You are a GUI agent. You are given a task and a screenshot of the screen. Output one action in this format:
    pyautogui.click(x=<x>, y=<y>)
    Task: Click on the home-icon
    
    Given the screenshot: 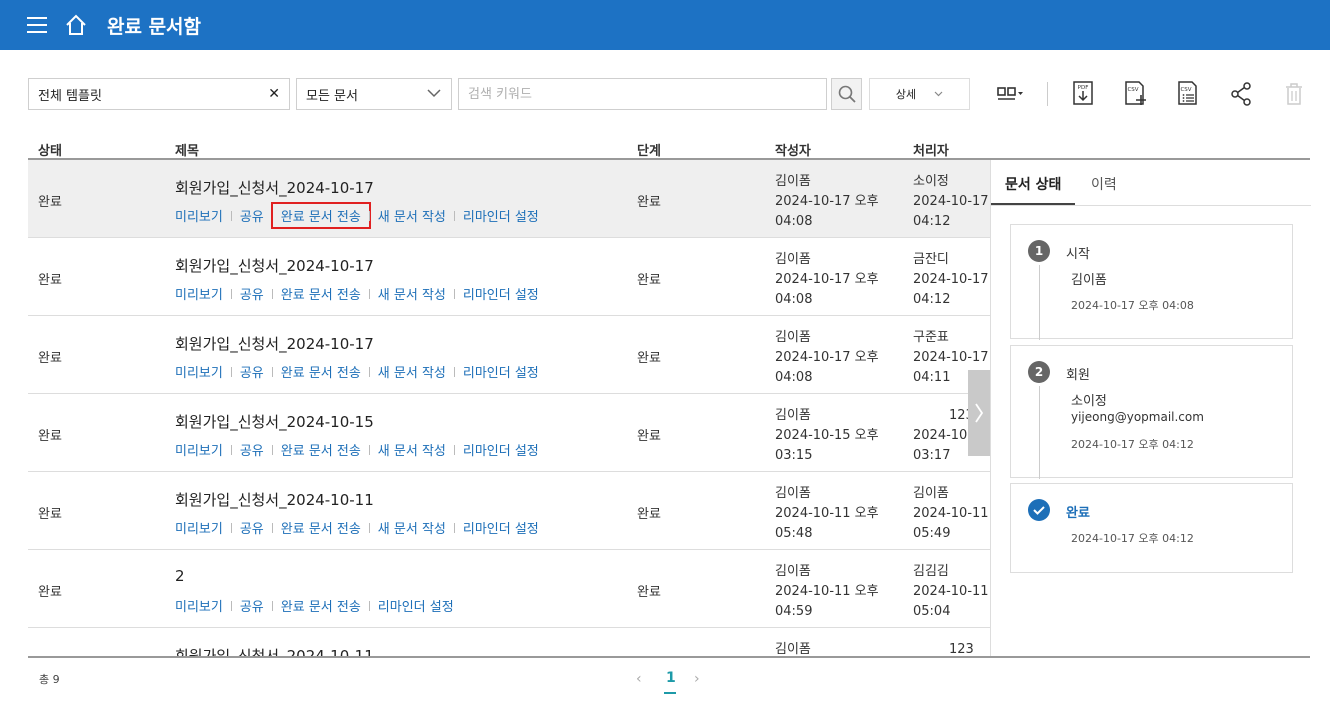 What is the action you would take?
    pyautogui.click(x=76, y=25)
    